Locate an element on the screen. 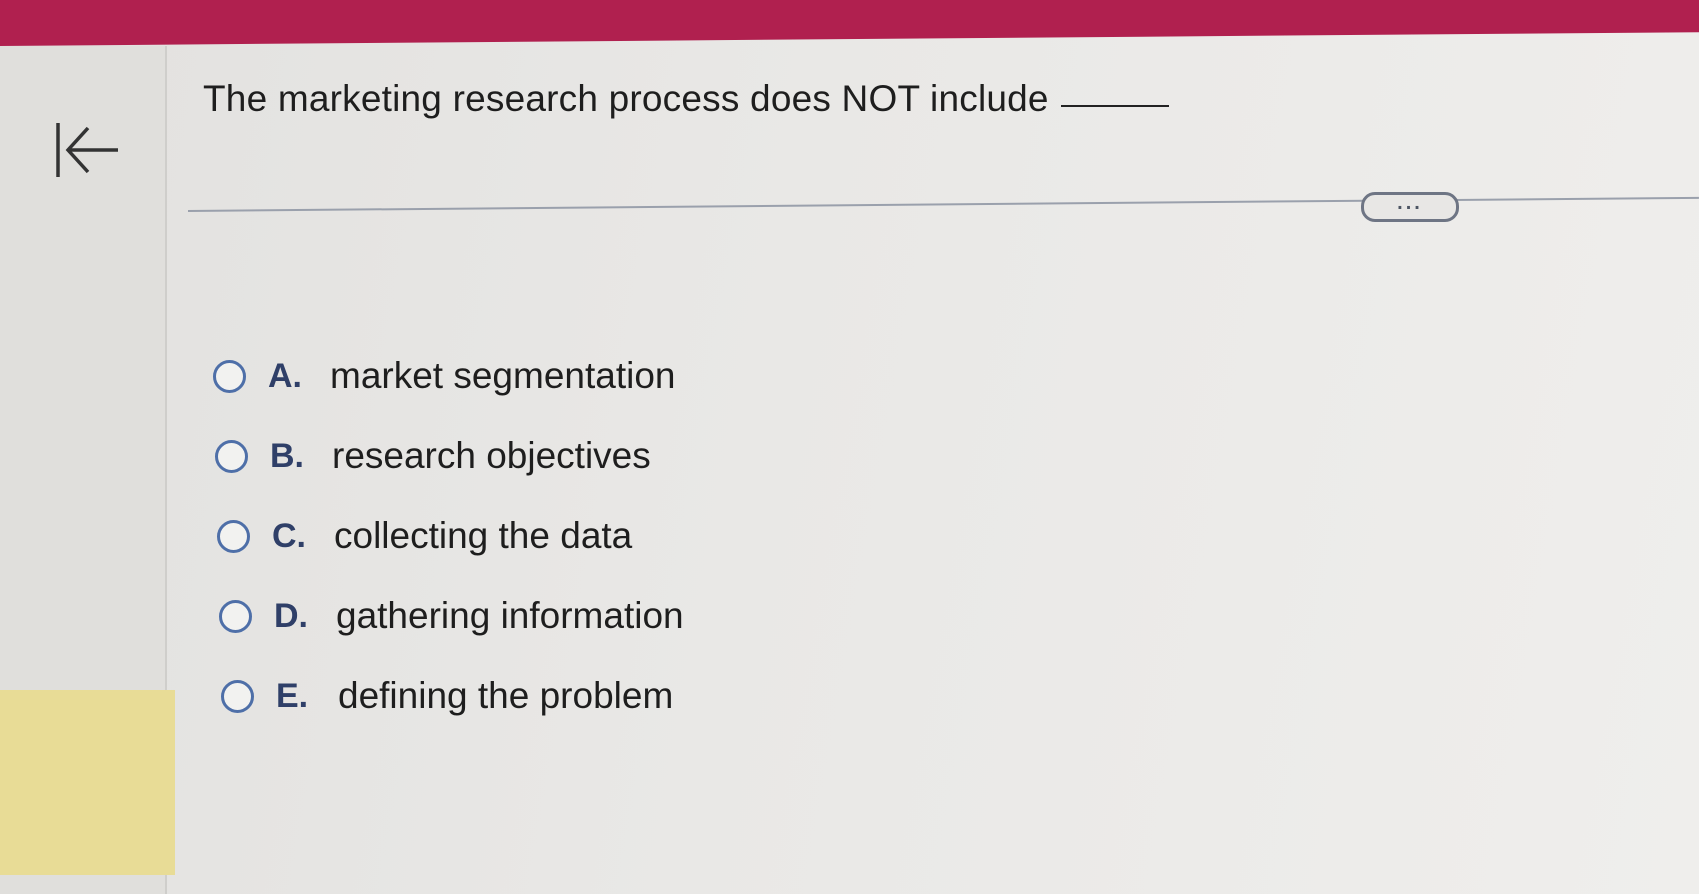 This screenshot has height=894, width=1699. divider is located at coordinates (943, 204).